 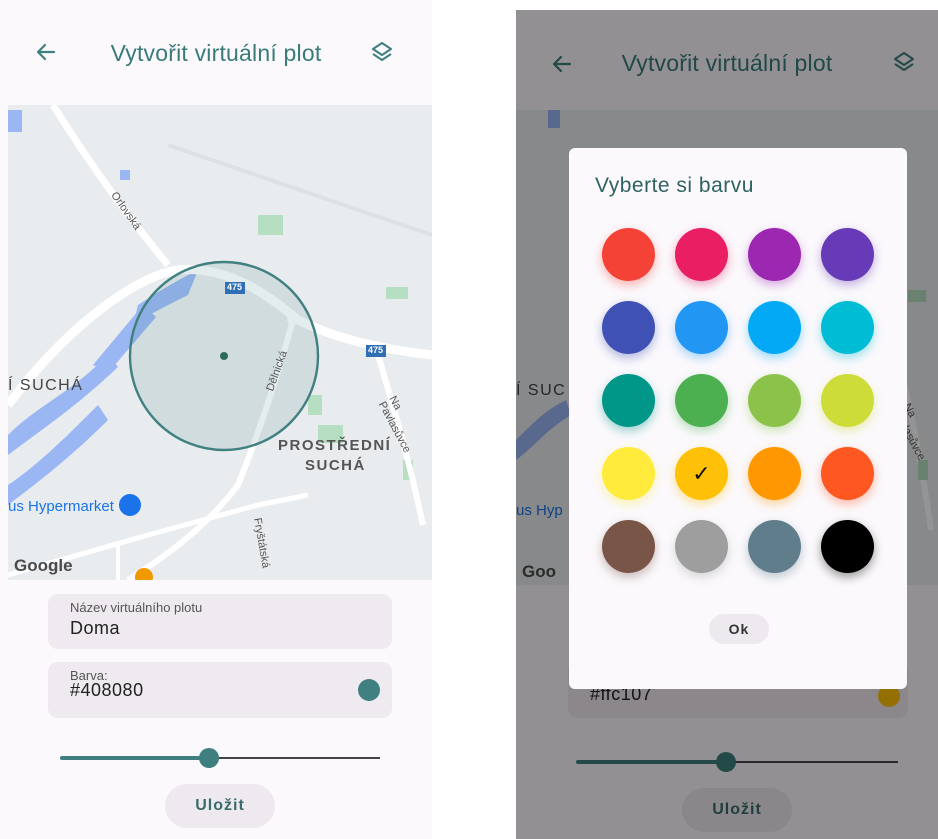 I want to click on slider-track-inactive, so click(x=295, y=758).